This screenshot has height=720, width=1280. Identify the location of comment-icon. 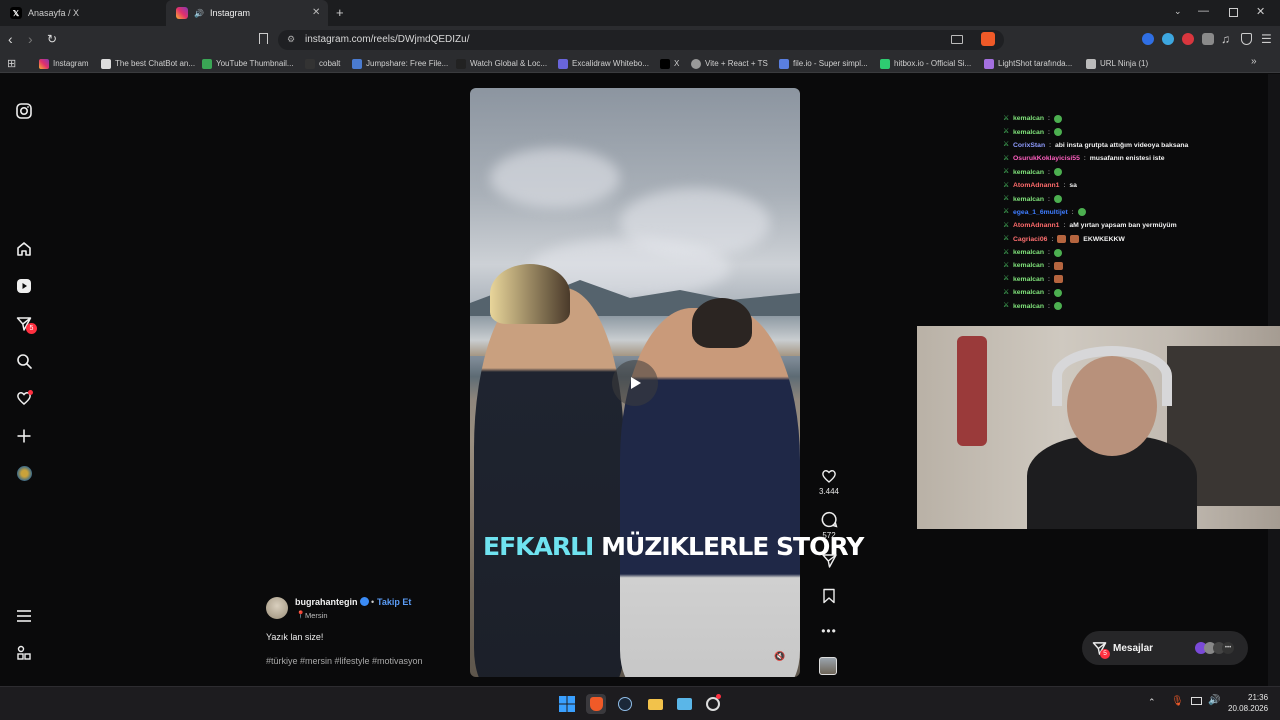
(829, 519).